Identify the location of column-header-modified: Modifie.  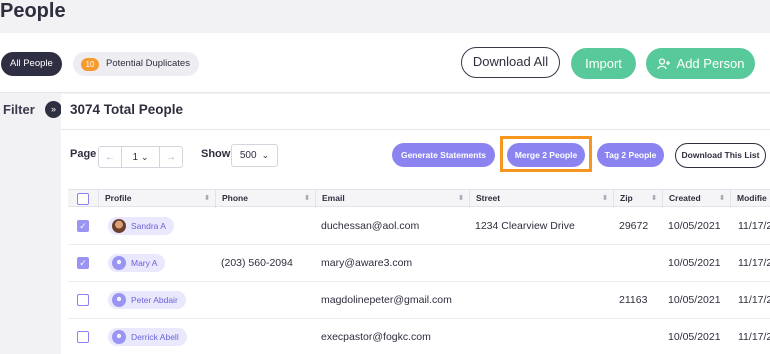
(750, 199).